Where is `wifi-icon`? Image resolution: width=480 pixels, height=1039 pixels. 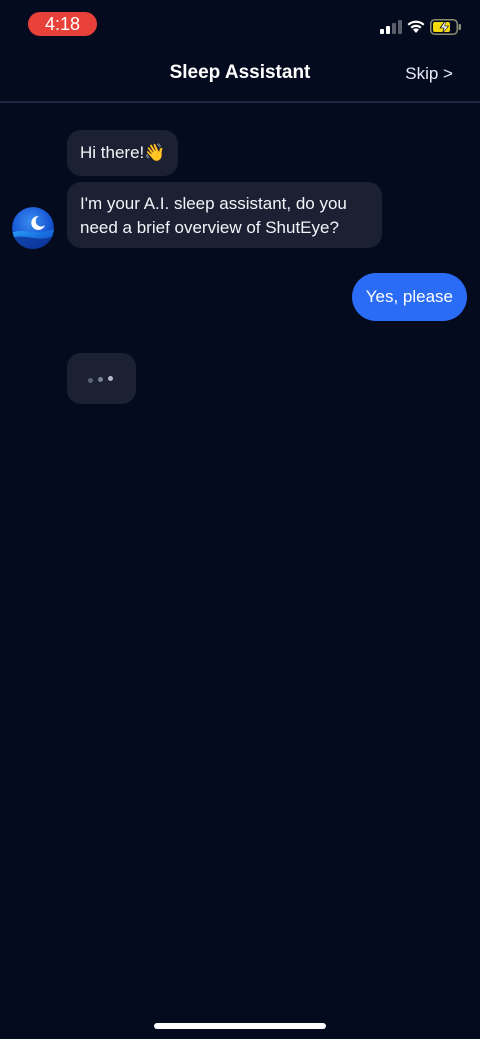
wifi-icon is located at coordinates (416, 26).